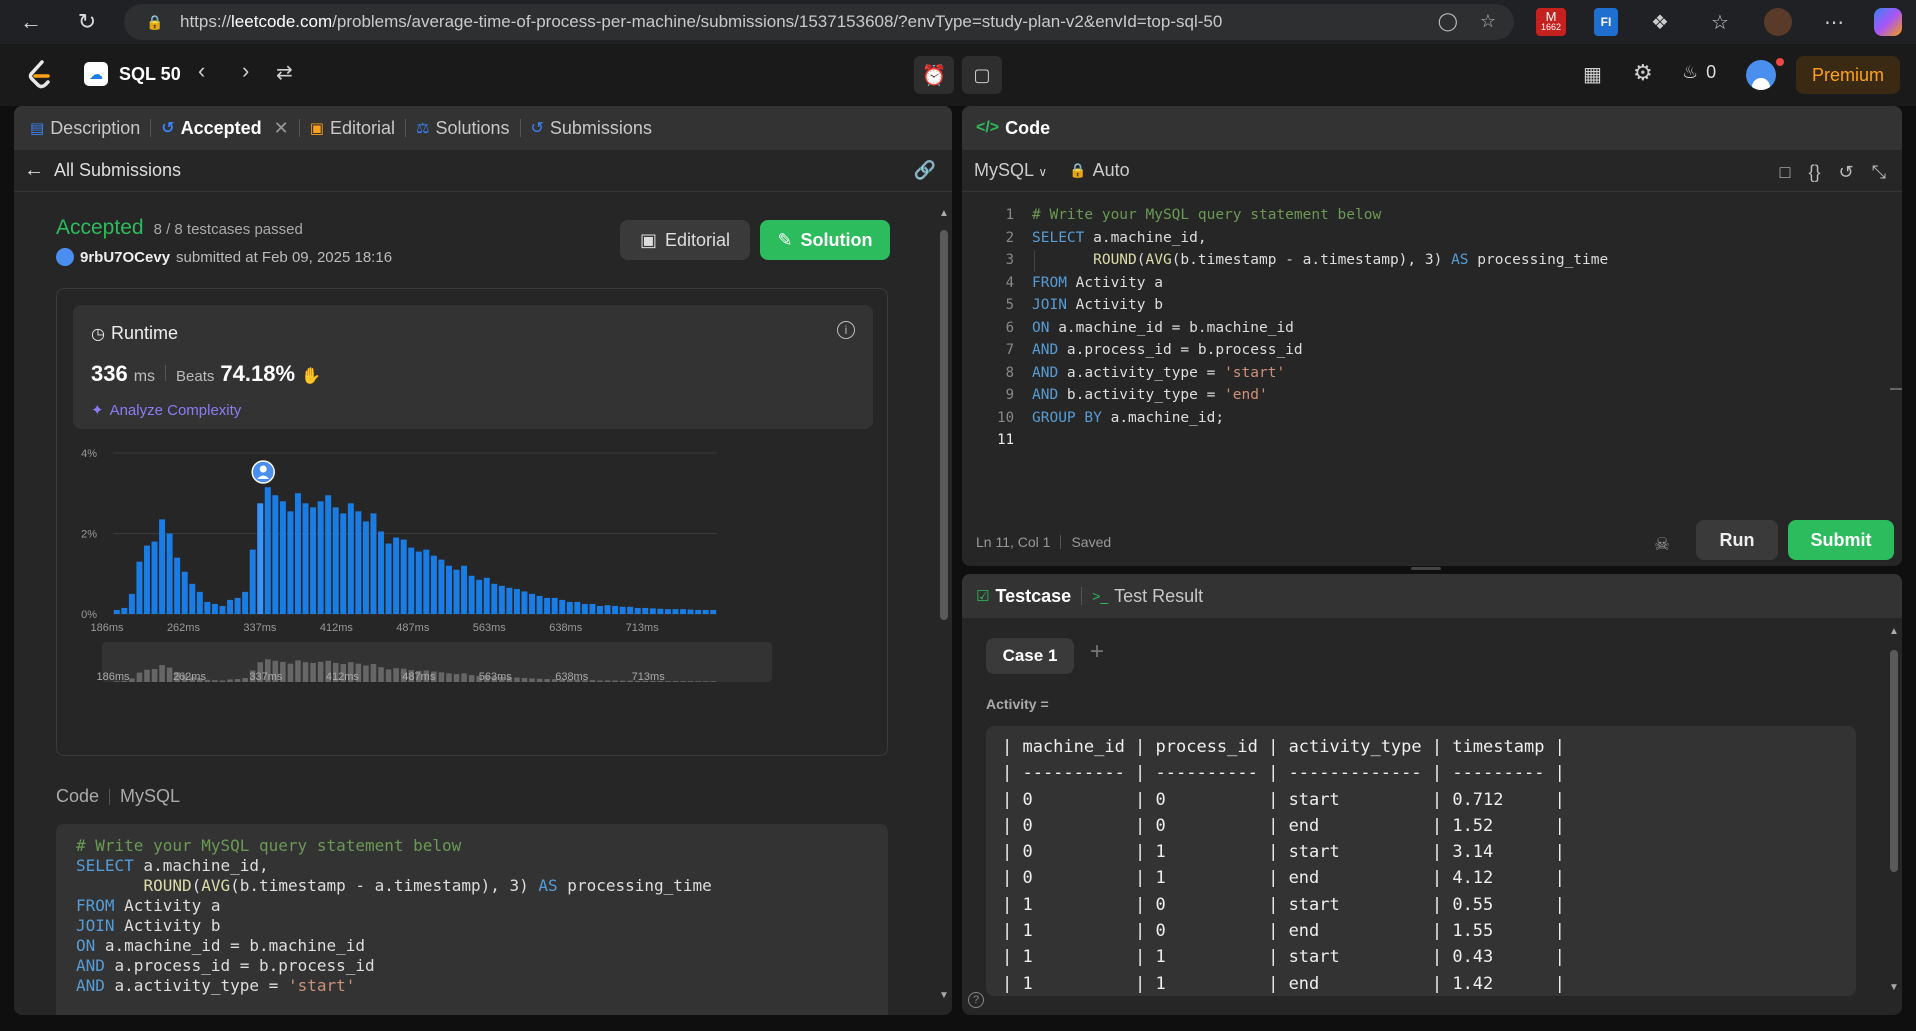 This screenshot has height=1031, width=1916. I want to click on tab-description: ▤ Description, so click(82, 128).